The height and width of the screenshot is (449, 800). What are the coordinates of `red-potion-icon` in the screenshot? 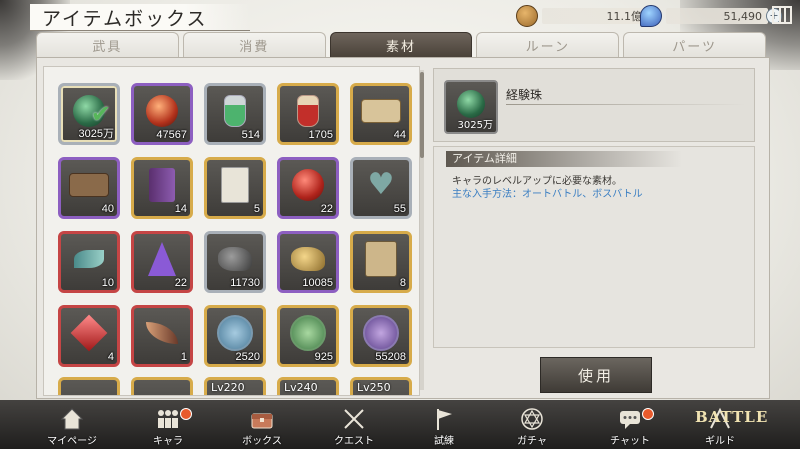 It's located at (308, 110).